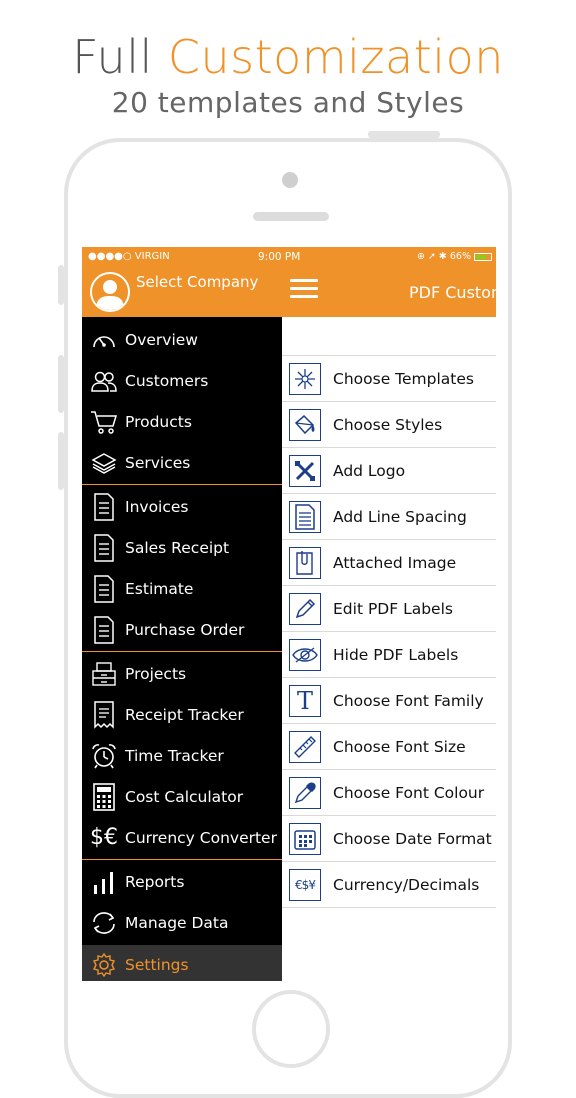 Image resolution: width=576 pixels, height=1098 pixels. I want to click on headline-part2: Customization, so click(335, 57).